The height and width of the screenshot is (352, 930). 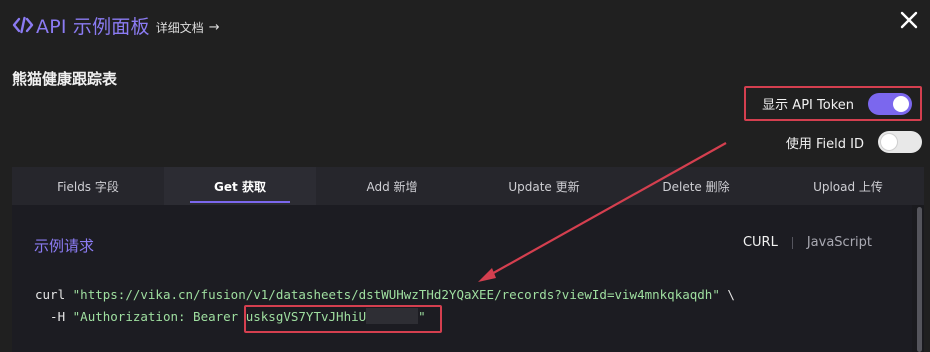 I want to click on tab-label: Update 更新, so click(x=544, y=186).